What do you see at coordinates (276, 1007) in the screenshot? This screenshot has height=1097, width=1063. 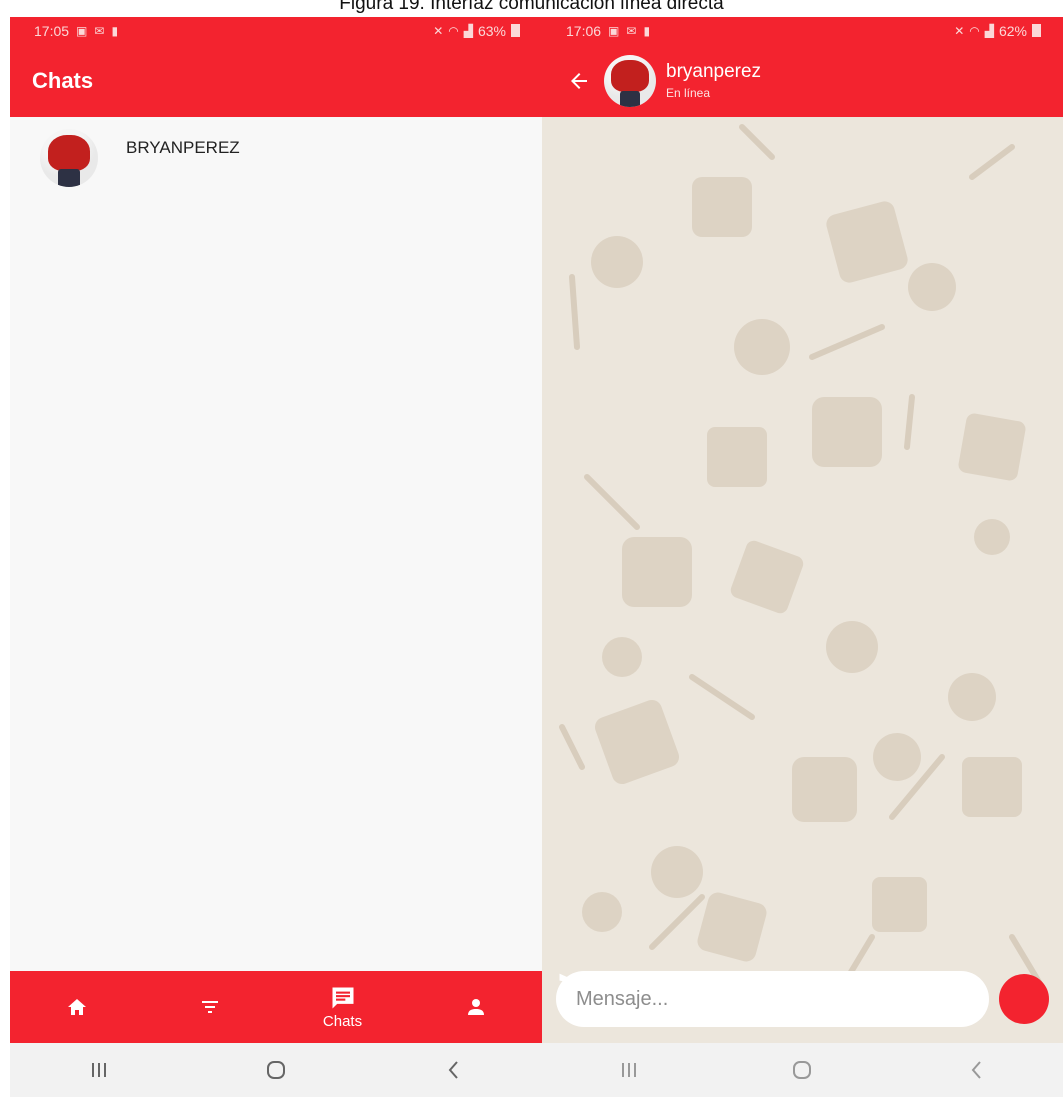 I see `bottom-navigation: Chats` at bounding box center [276, 1007].